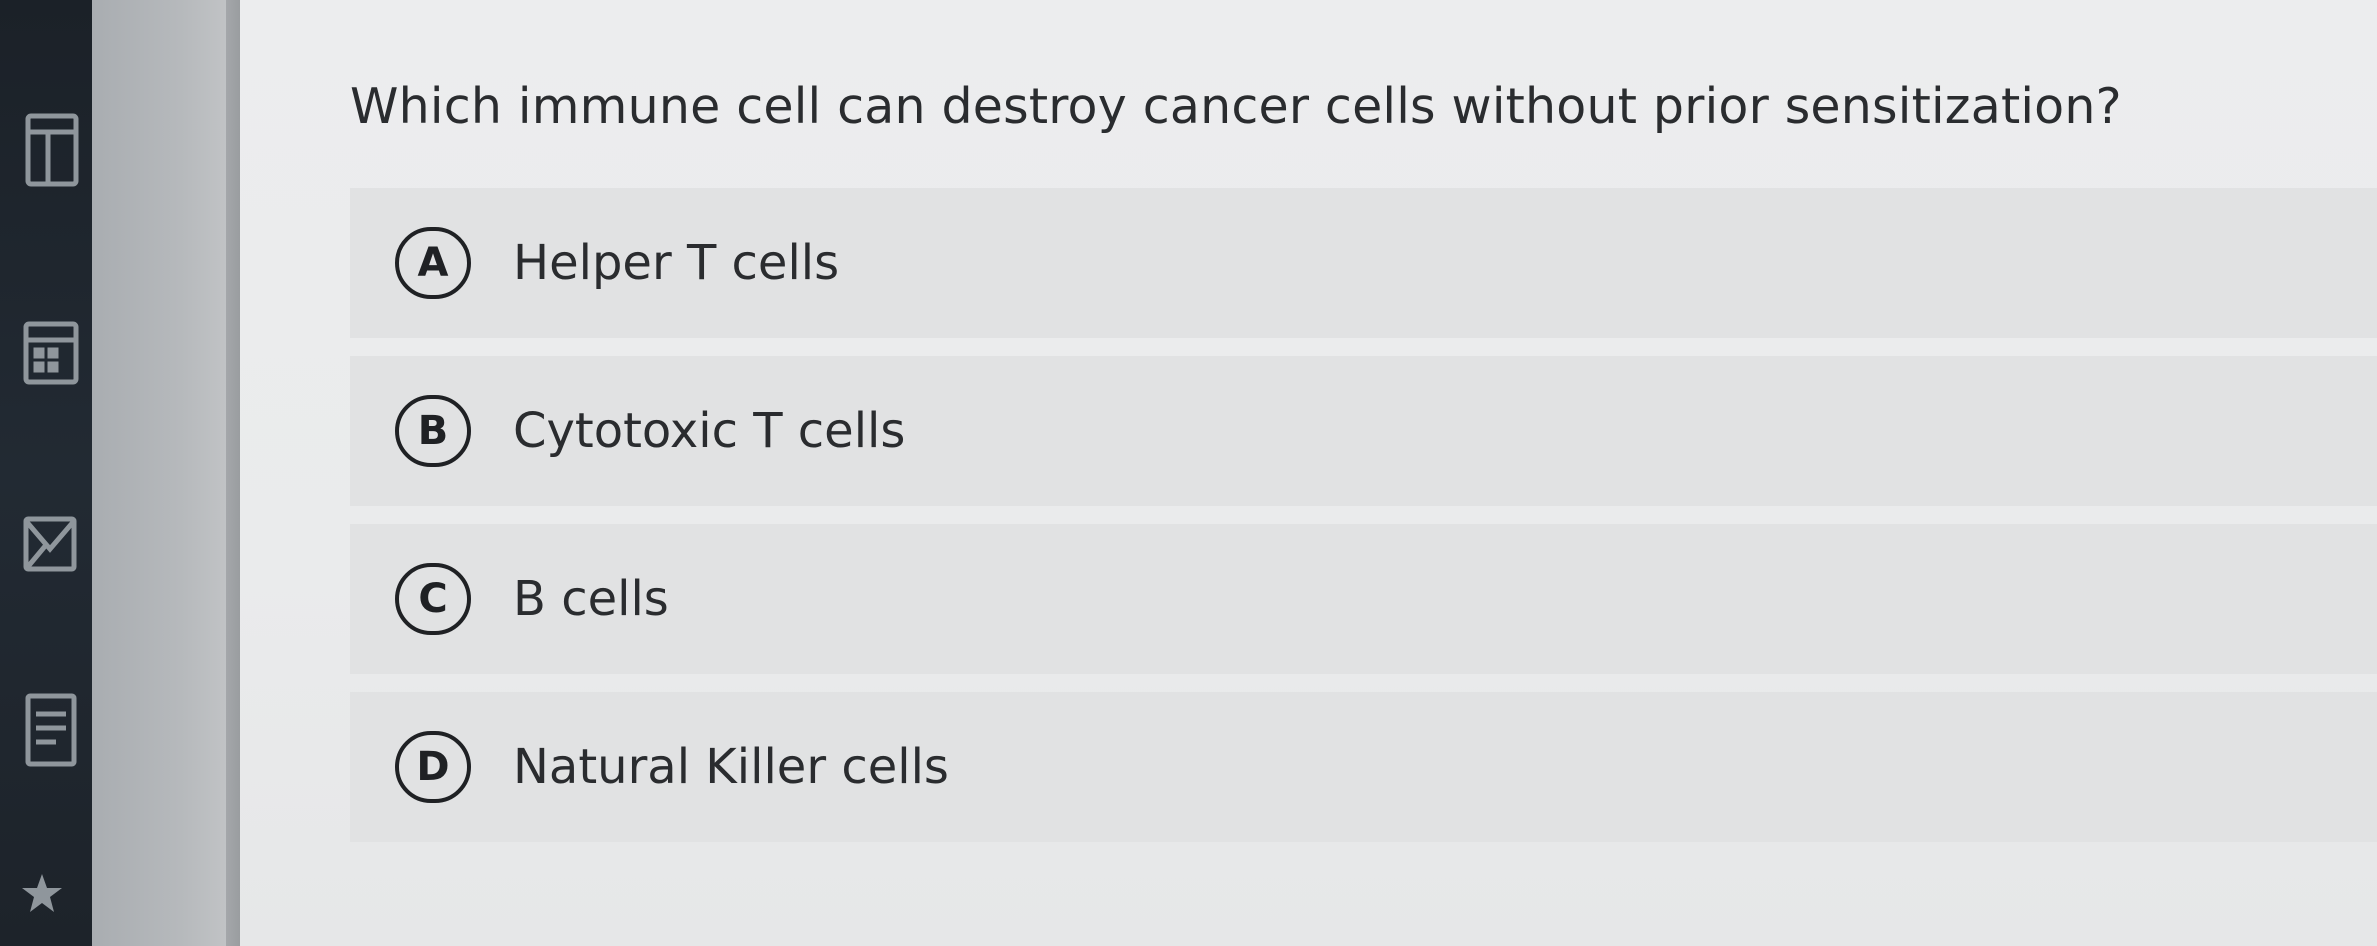  Describe the element at coordinates (1363, 767) in the screenshot. I see `option-d: D Natural Killer cells` at that location.